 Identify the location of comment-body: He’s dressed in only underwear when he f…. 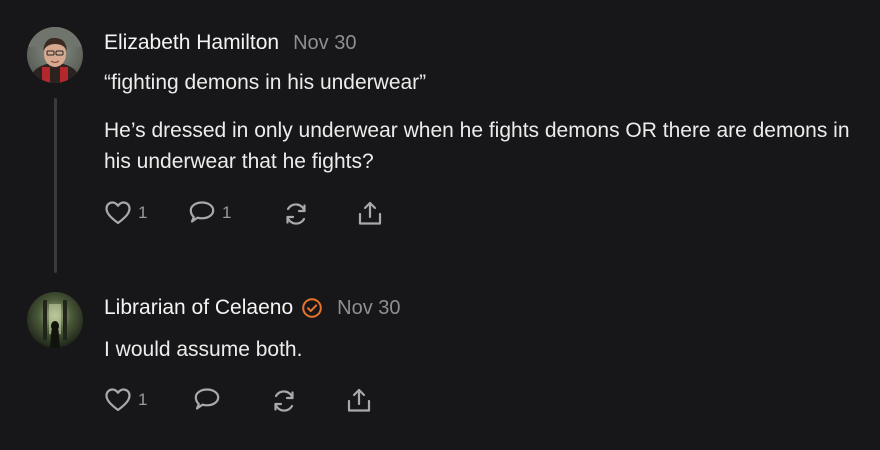
(477, 146).